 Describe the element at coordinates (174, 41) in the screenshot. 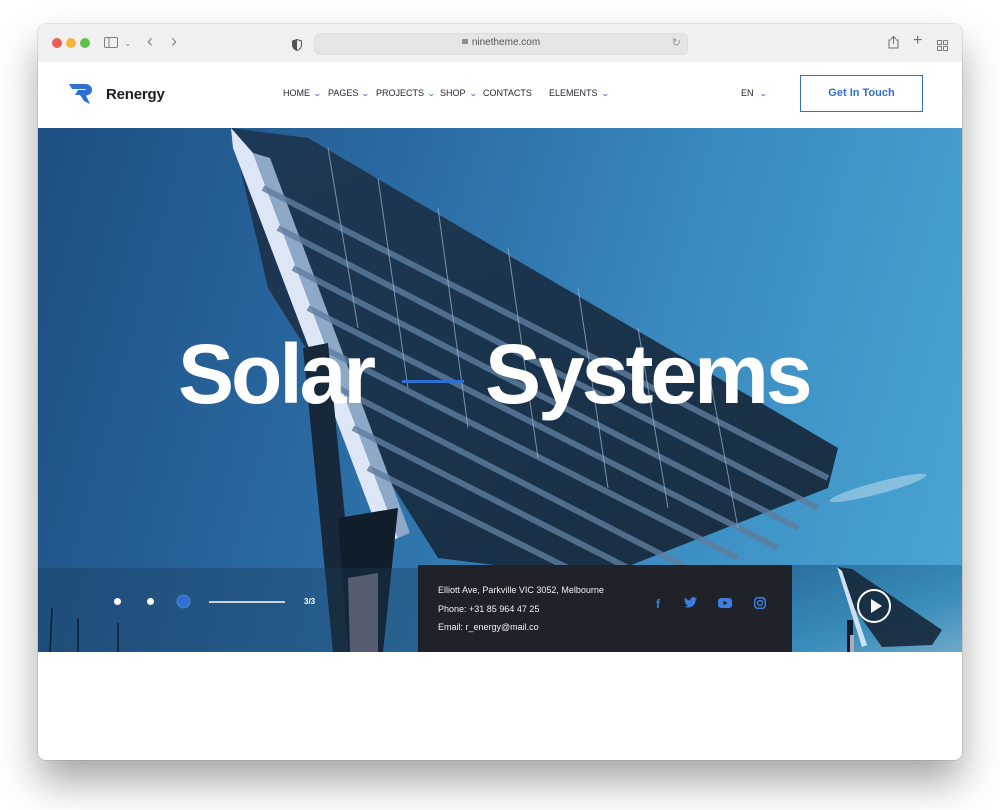

I see `forward-icon: ›` at that location.